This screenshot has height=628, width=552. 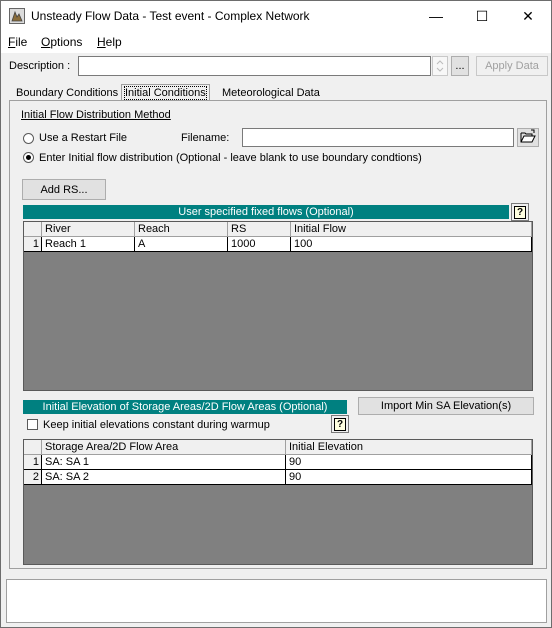 What do you see at coordinates (164, 477) in the screenshot?
I see `table-cell-storage-area: SA: SA 2` at bounding box center [164, 477].